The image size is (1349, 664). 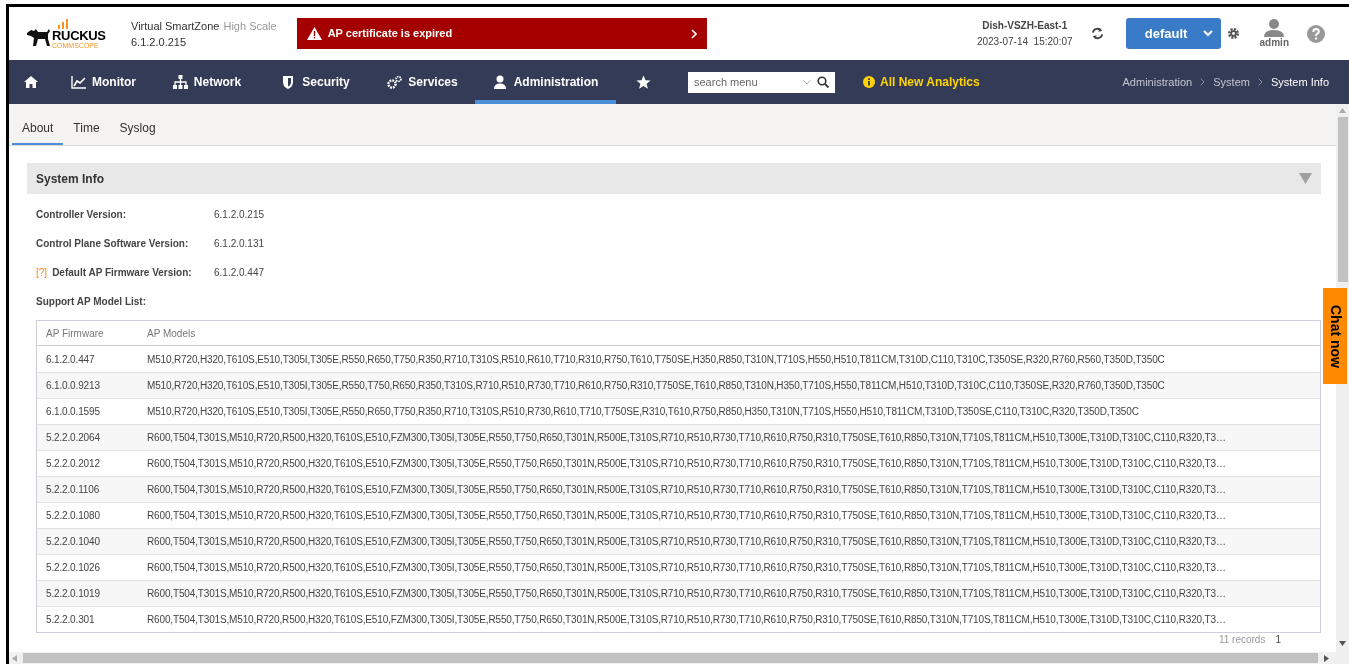 What do you see at coordinates (315, 82) in the screenshot?
I see `nav-tab: Security` at bounding box center [315, 82].